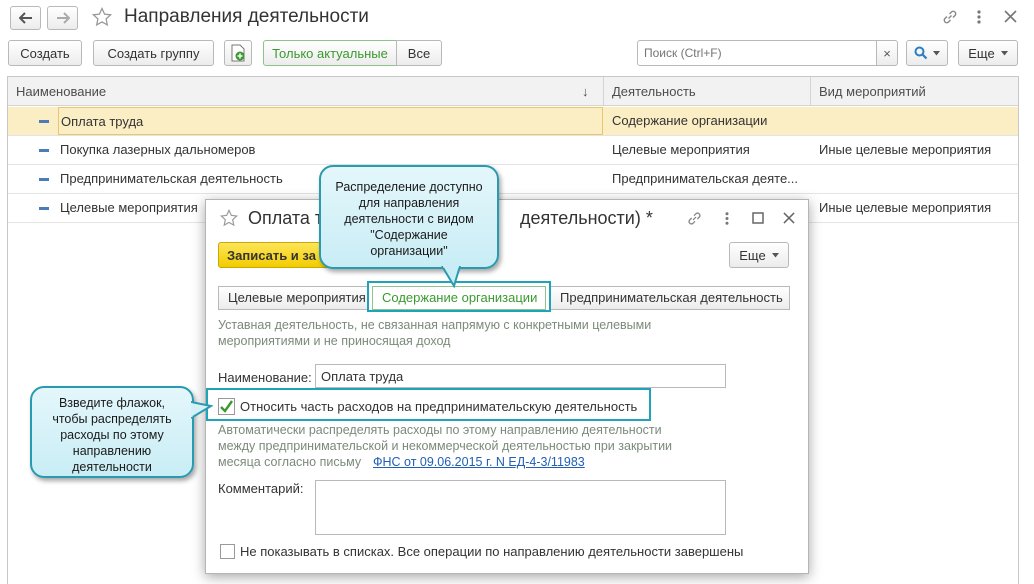 This screenshot has height=584, width=1034. I want to click on callout-top-pointer, so click(451, 277).